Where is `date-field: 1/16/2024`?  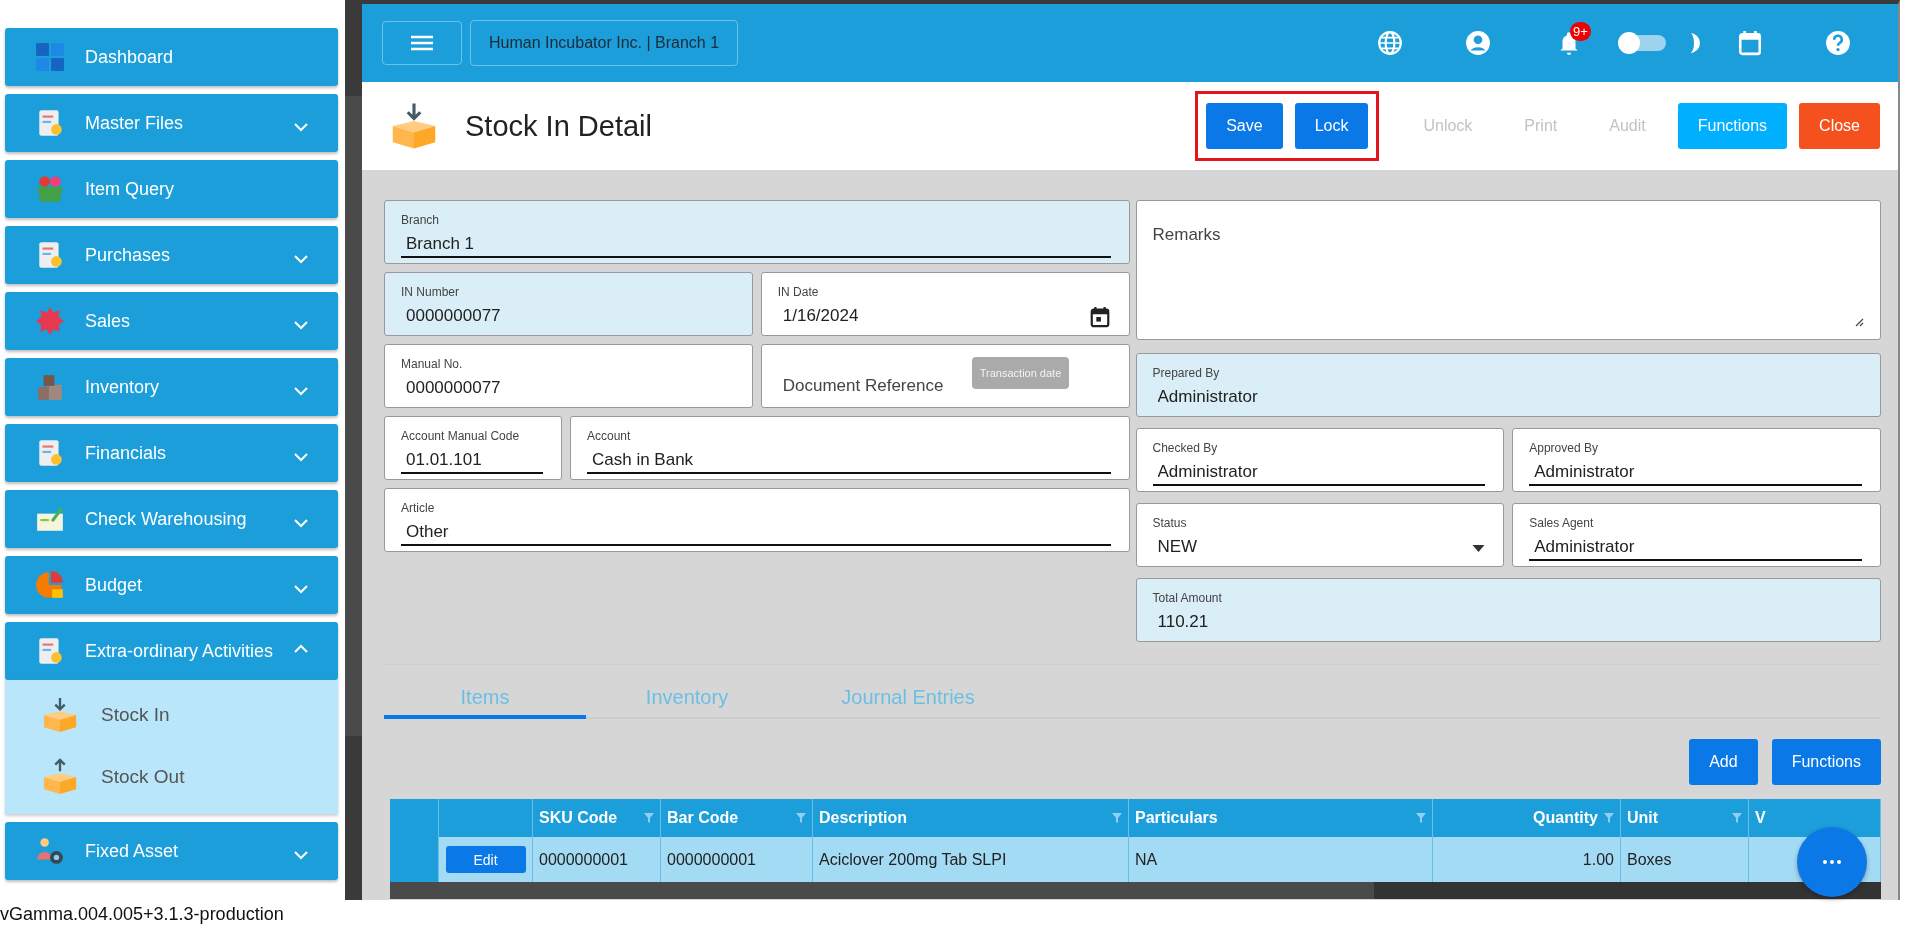
date-field: 1/16/2024 is located at coordinates (928, 317).